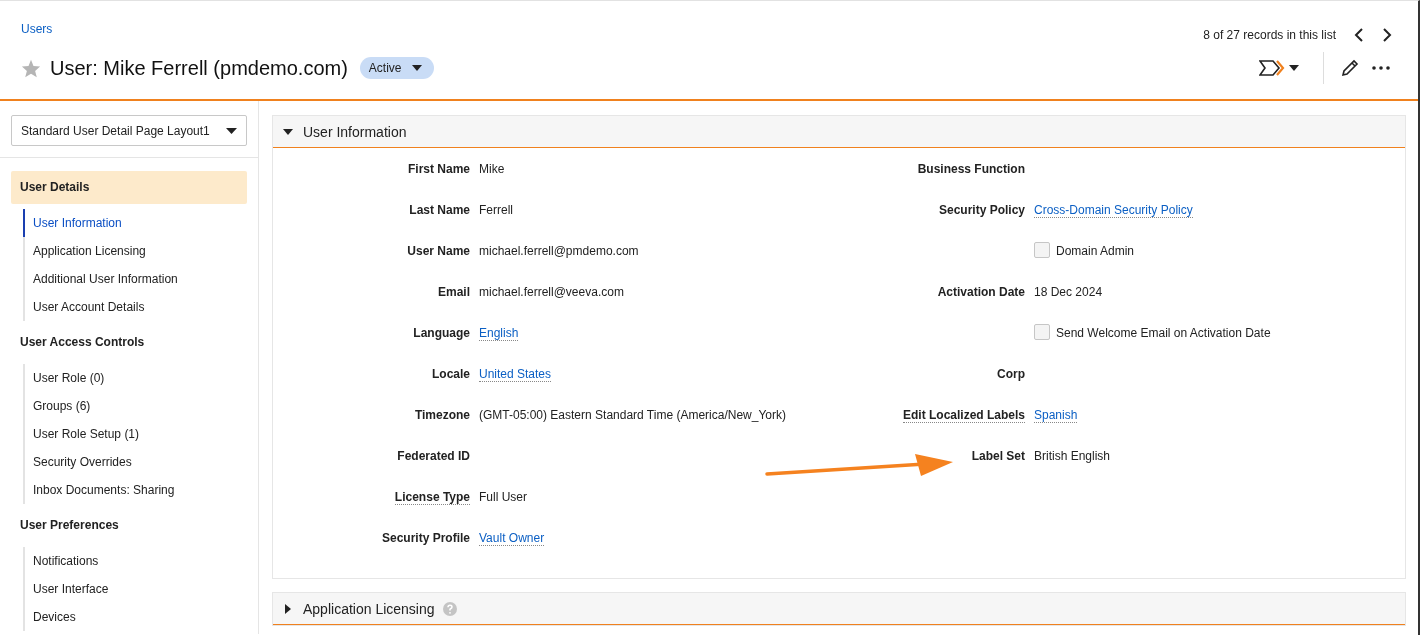 The height and width of the screenshot is (635, 1420). I want to click on nav-section-heading: User Access Controls, so click(129, 342).